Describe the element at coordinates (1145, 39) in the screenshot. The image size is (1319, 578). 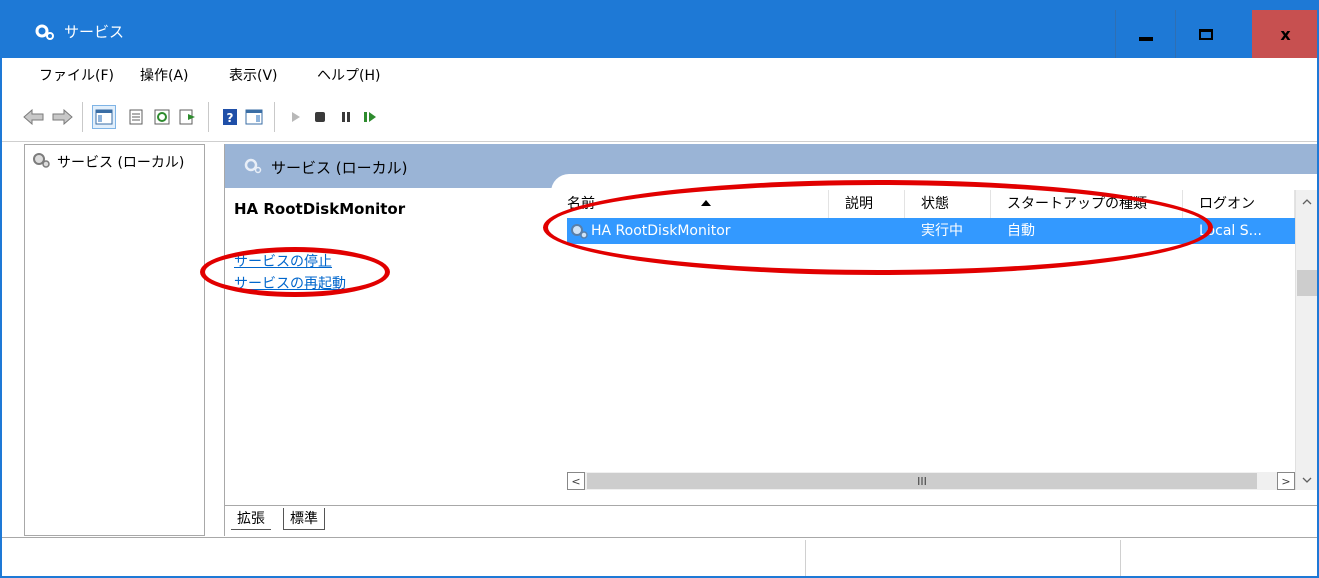
I see `minimize-icon` at that location.